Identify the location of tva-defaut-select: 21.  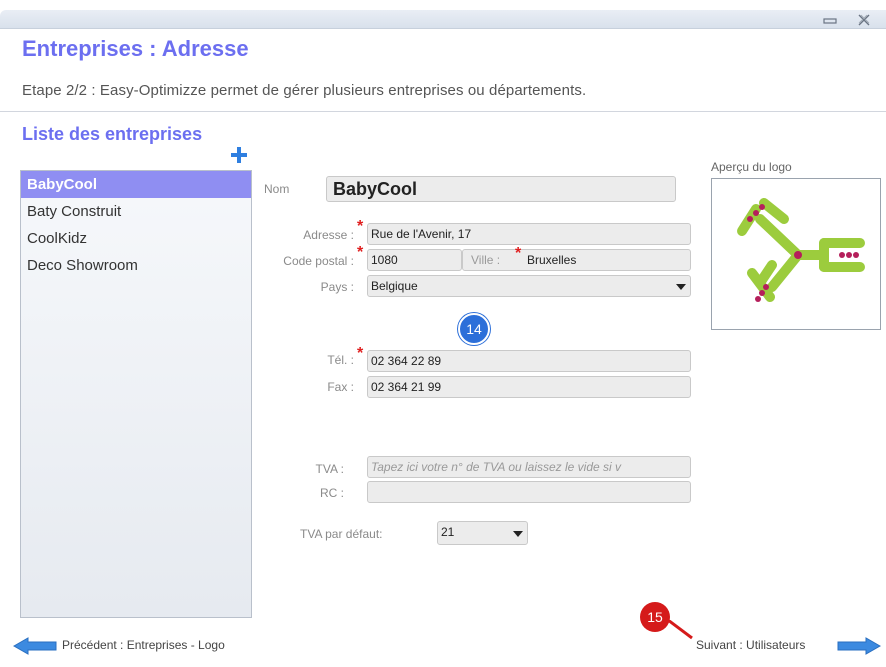
(482, 533).